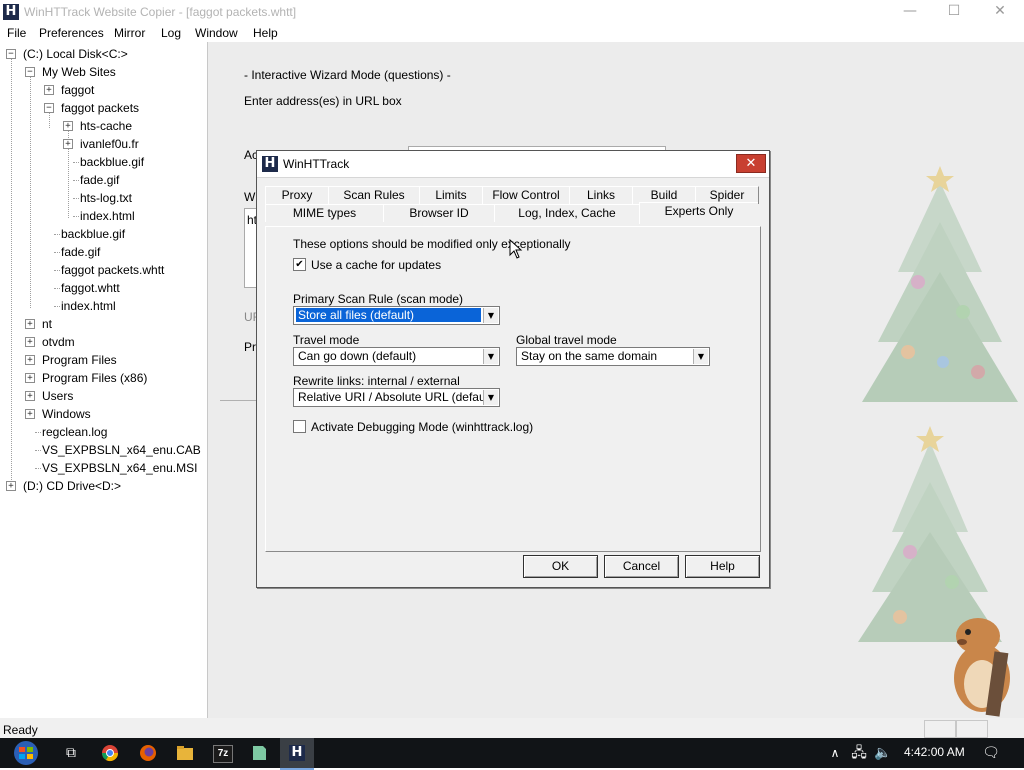 The height and width of the screenshot is (770, 1024). Describe the element at coordinates (934, 752) in the screenshot. I see `clock: 4:42:00 AM` at that location.